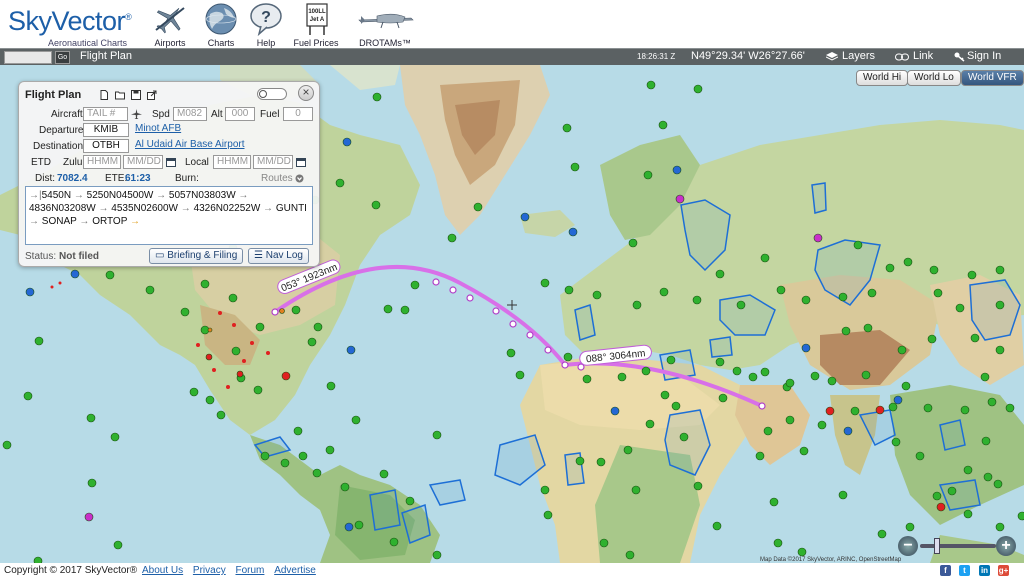 Image resolution: width=1024 pixels, height=578 pixels. What do you see at coordinates (56, 195) in the screenshot?
I see `route-waypoint: 5450N` at bounding box center [56, 195].